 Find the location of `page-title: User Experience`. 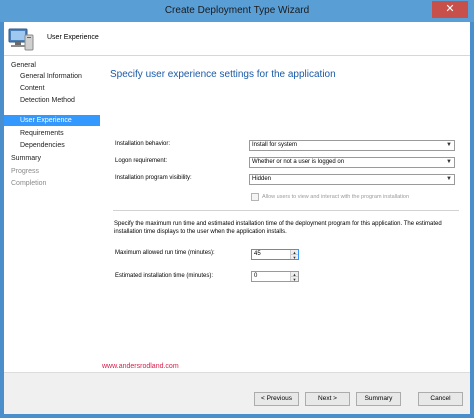

page-title: User Experience is located at coordinates (73, 37).